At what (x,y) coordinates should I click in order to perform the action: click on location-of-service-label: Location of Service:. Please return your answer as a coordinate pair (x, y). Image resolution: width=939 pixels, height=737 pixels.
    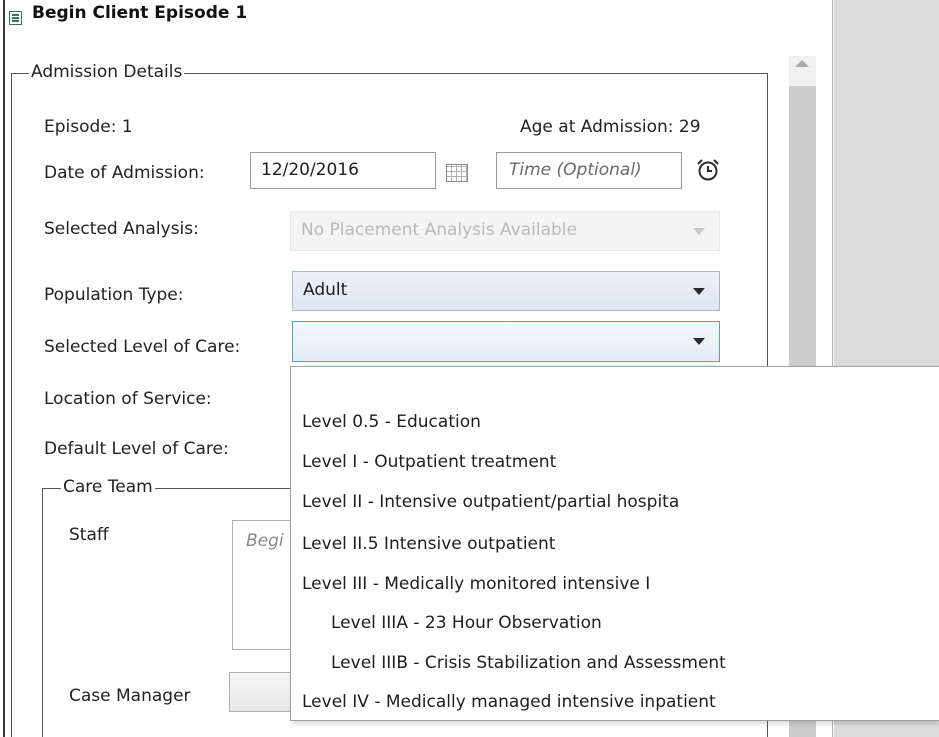
    Looking at the image, I should click on (128, 399).